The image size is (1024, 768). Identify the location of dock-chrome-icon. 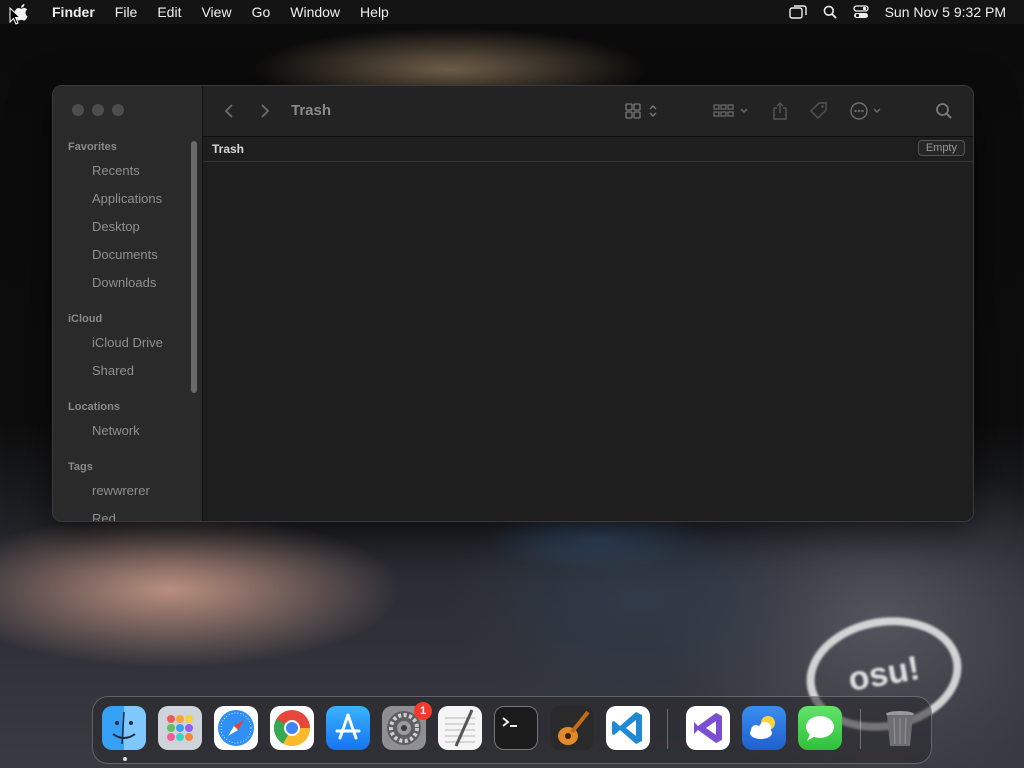
(292, 728).